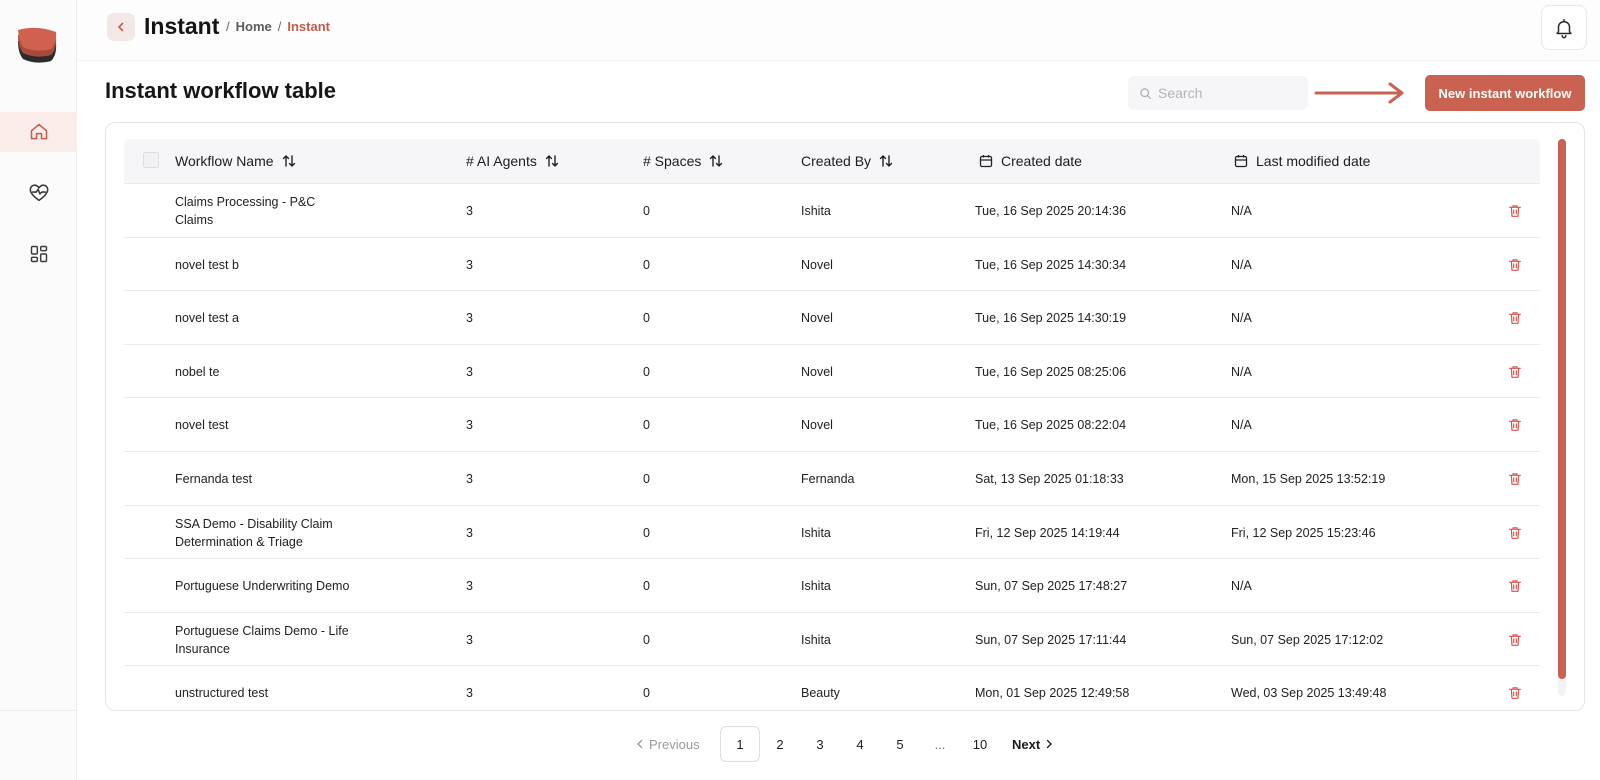  Describe the element at coordinates (1505, 93) in the screenshot. I see `new-instant-workflow-button: New instant workflow` at that location.